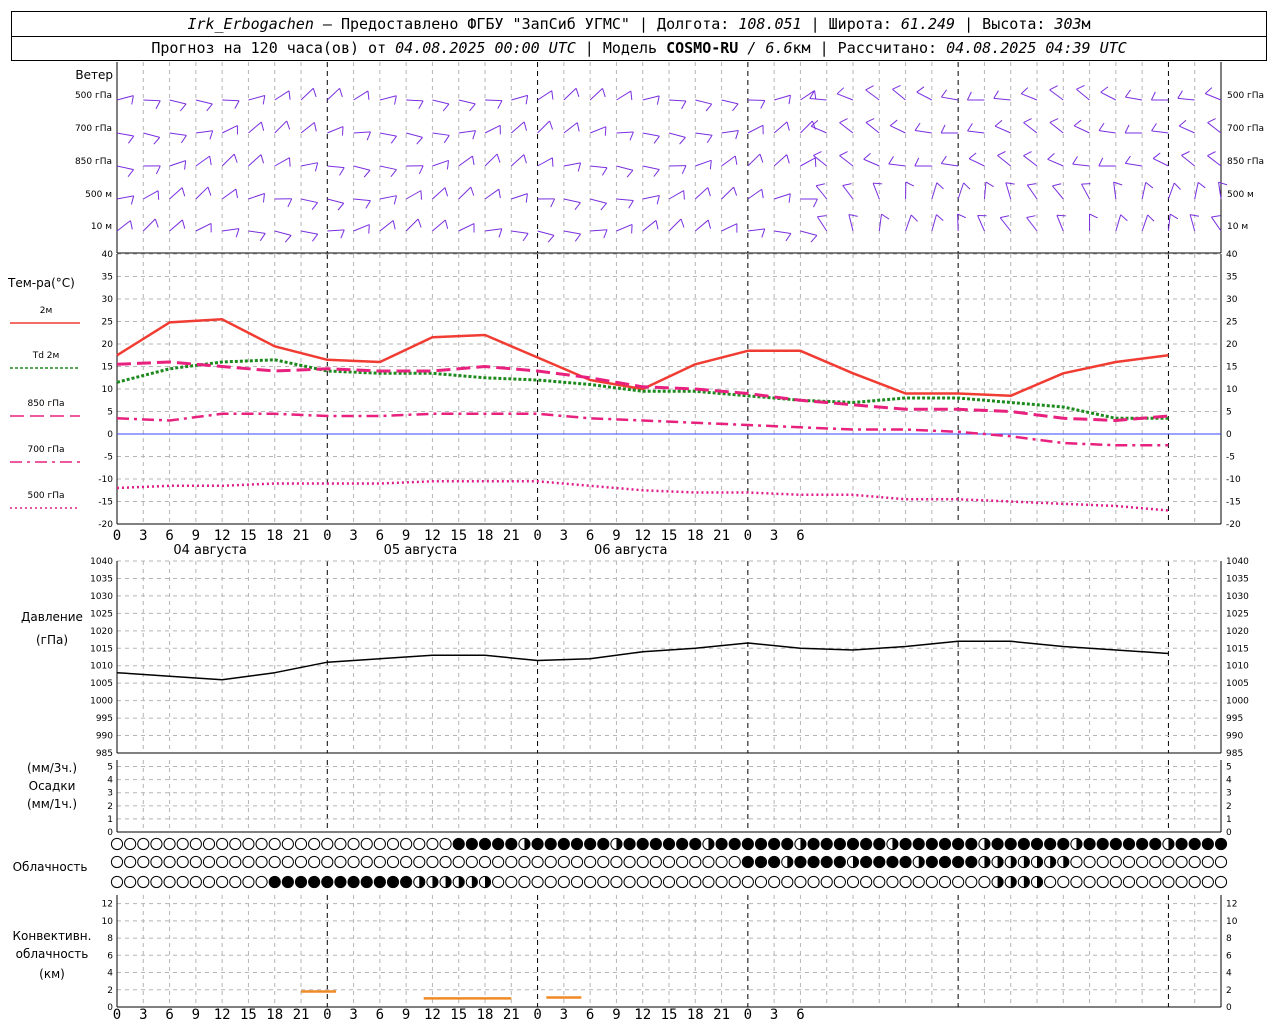 This screenshot has width=1280, height=1024. I want to click on xtick-top: 18, so click(485, 536).